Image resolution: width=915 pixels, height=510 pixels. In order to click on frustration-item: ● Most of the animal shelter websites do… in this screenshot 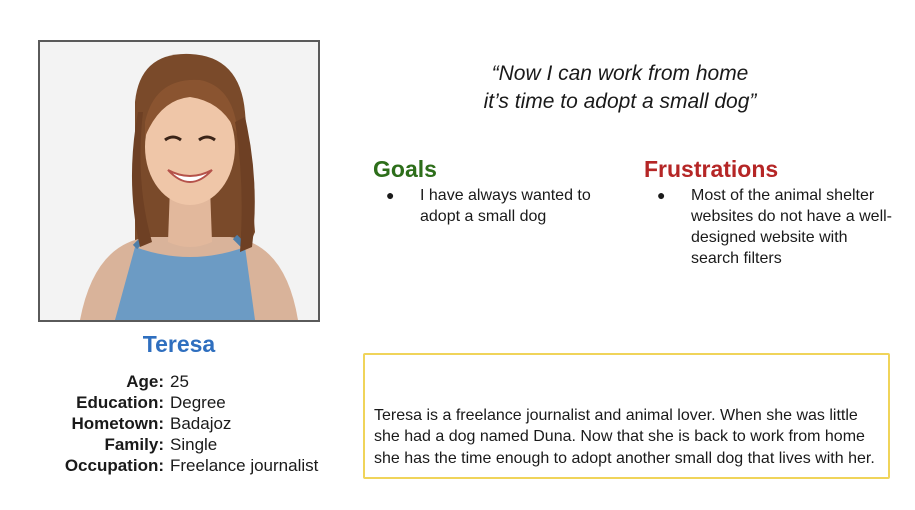, I will do `click(774, 227)`.